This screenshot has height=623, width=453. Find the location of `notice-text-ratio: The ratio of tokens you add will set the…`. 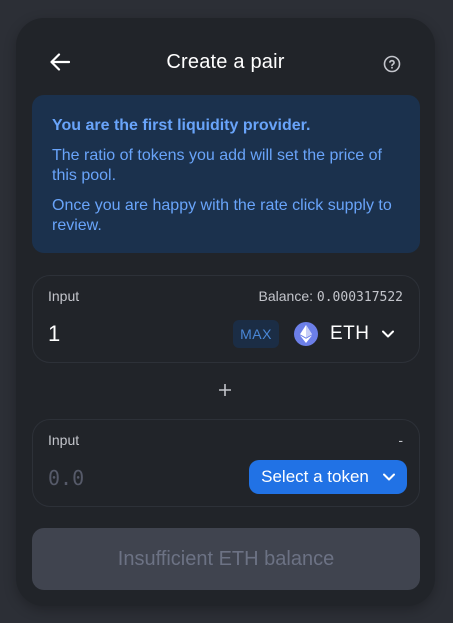

notice-text-ratio: The ratio of tokens you add will set the… is located at coordinates (217, 165).